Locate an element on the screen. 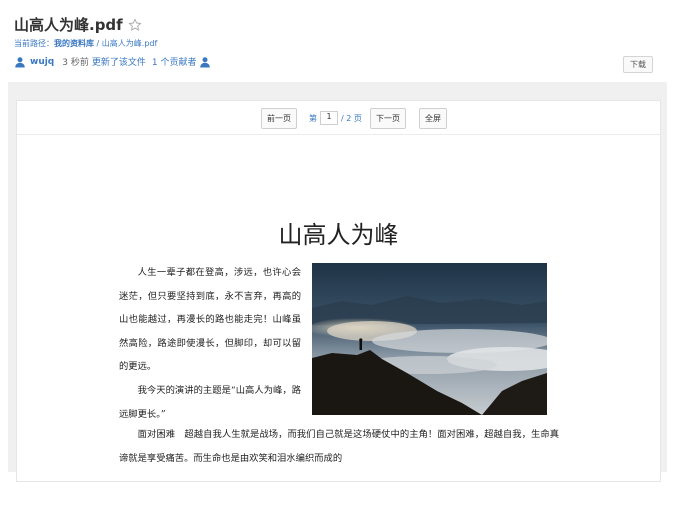 The image size is (675, 506). prev-page-button: 前一页 is located at coordinates (279, 118).